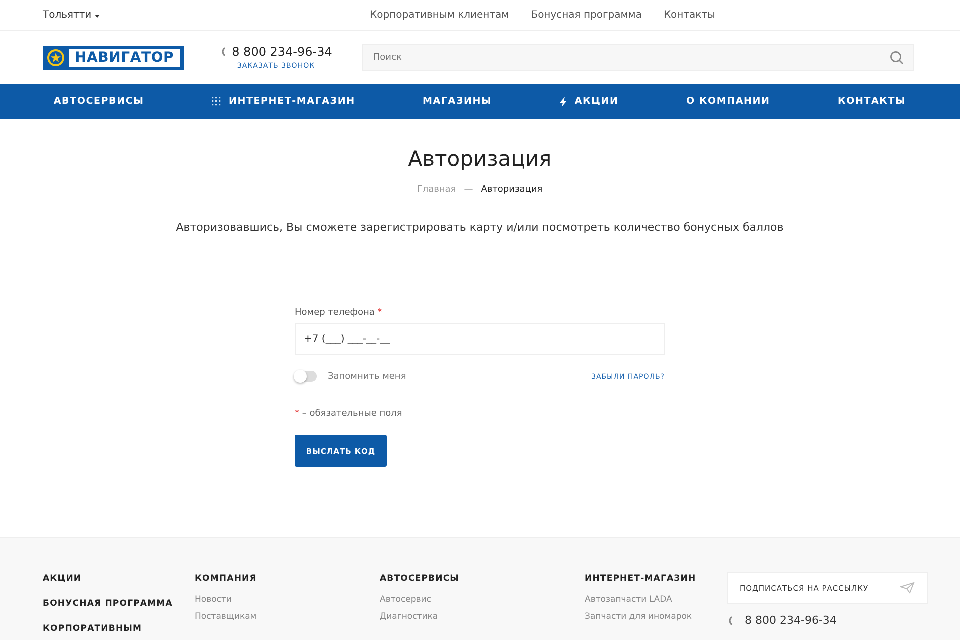 This screenshot has width=960, height=640. What do you see at coordinates (226, 579) in the screenshot?
I see `footer-heading: КОМПАНИЯ` at bounding box center [226, 579].